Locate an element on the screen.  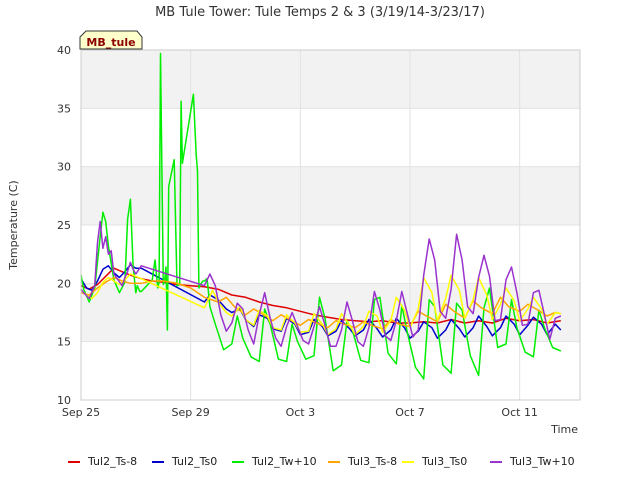
y-axis-ticks: 10 15 20 25 30 35 40 is located at coordinates (64, 225).